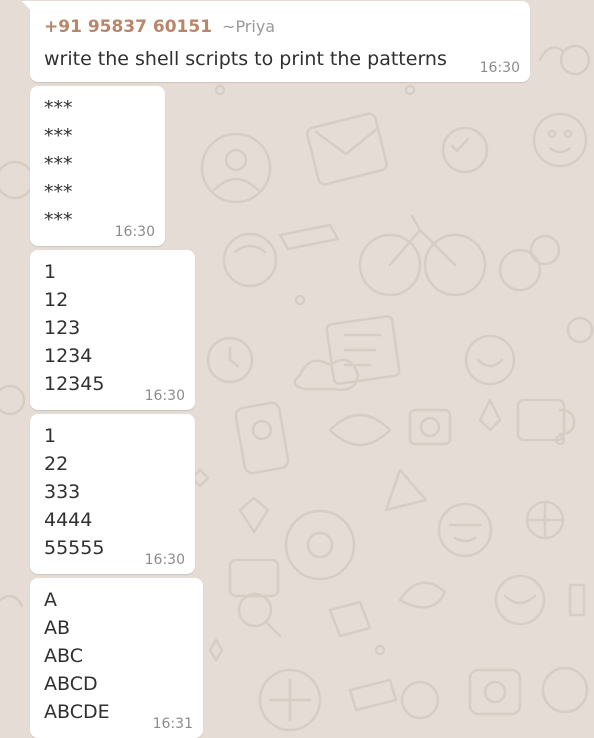 The image size is (594, 738). I want to click on pattern-line: 55555, so click(74, 548).